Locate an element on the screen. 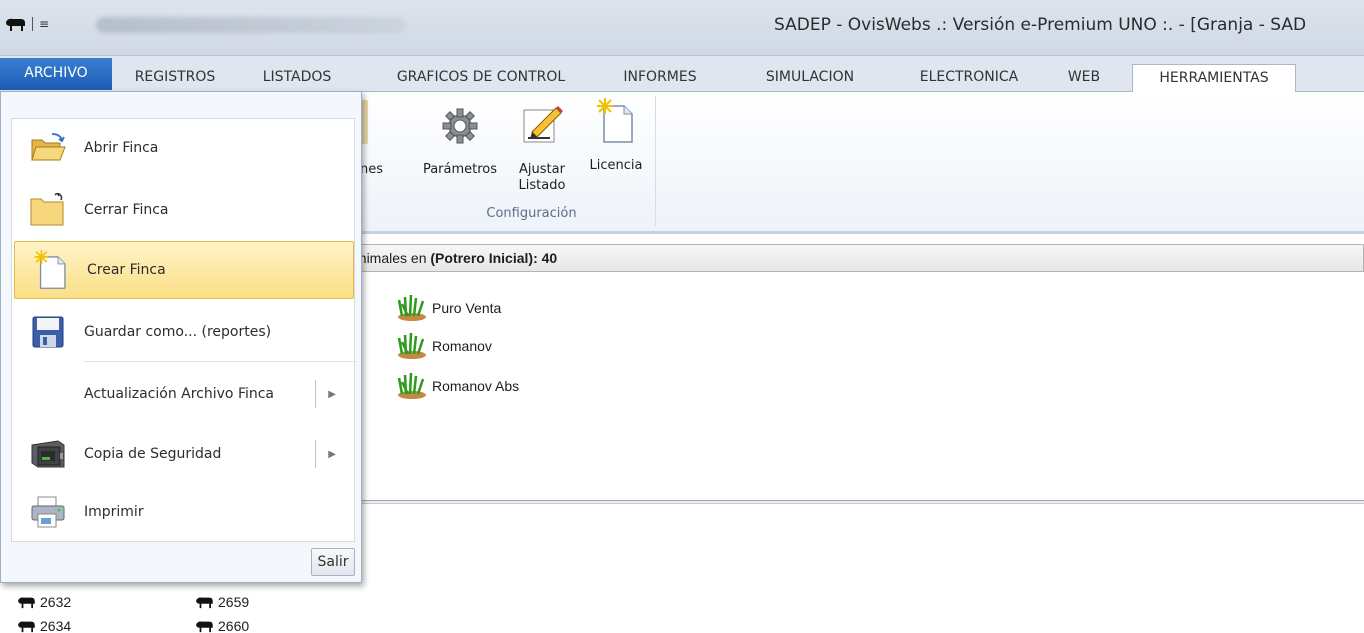  pasture-label: Puro Venta is located at coordinates (467, 308).